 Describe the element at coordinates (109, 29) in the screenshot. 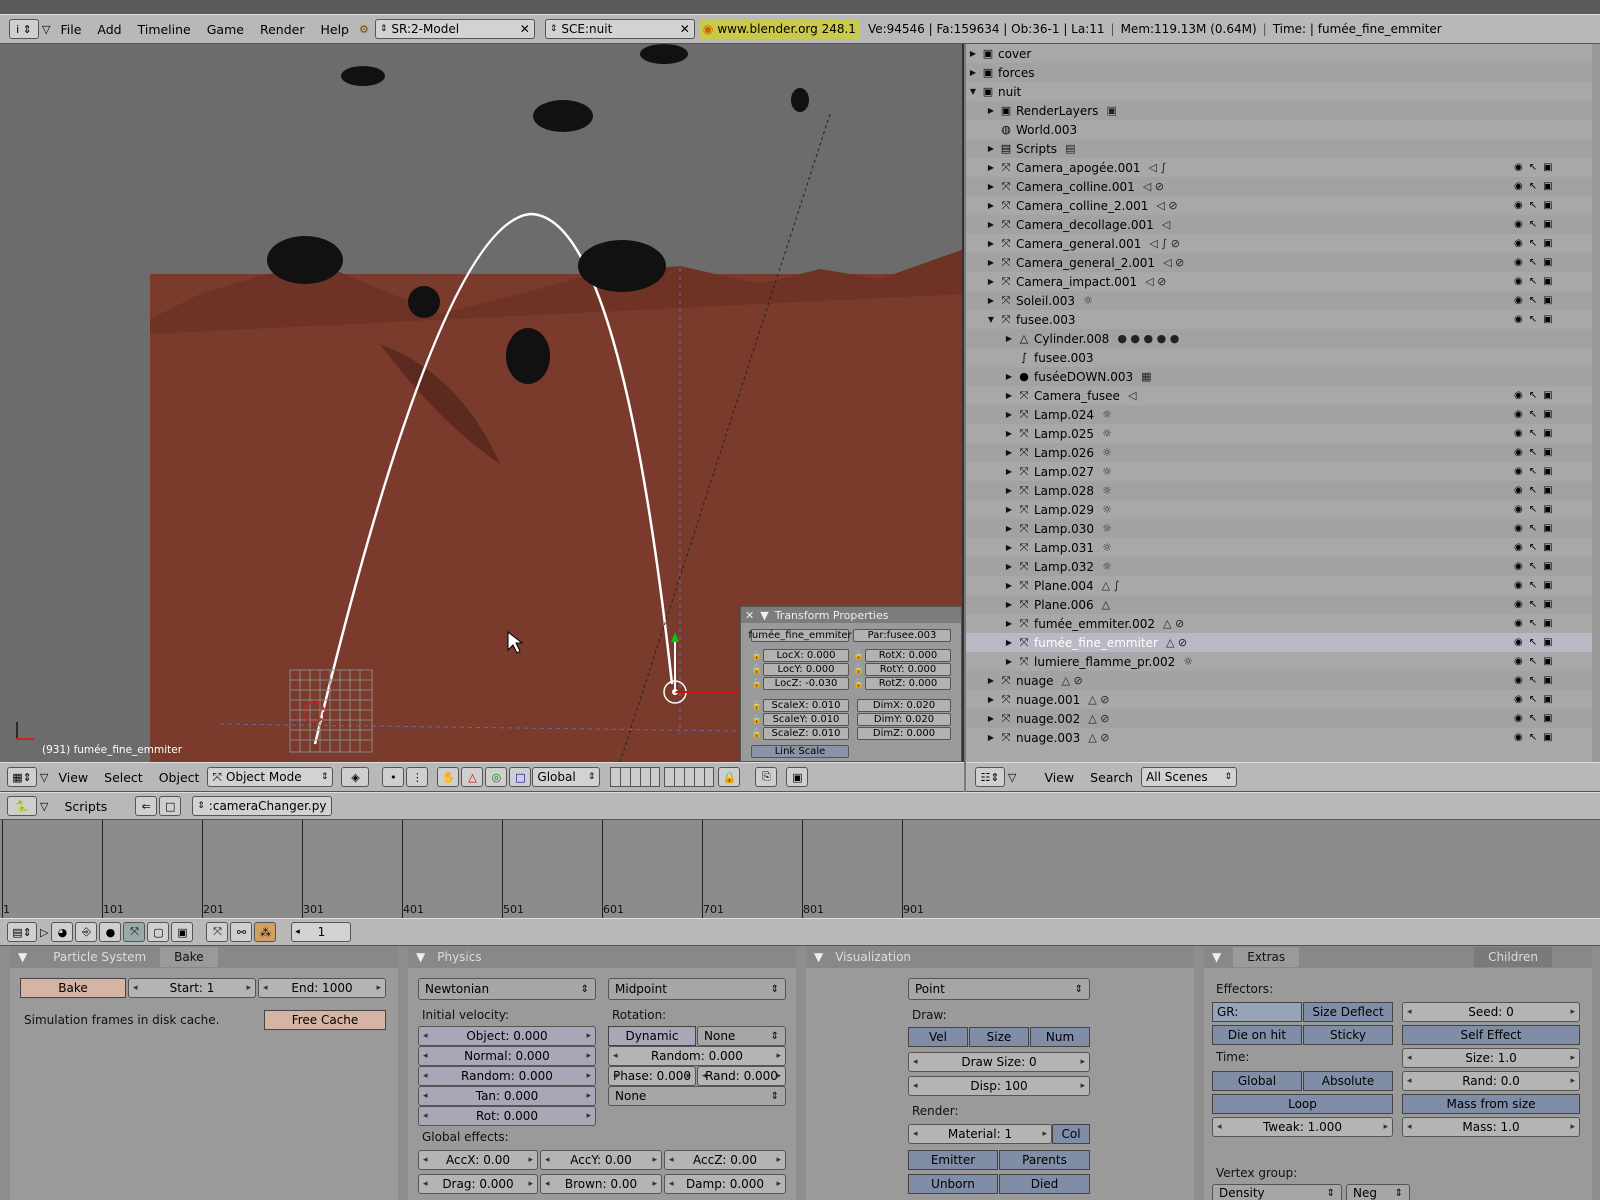

I see `menu-add: Add` at that location.